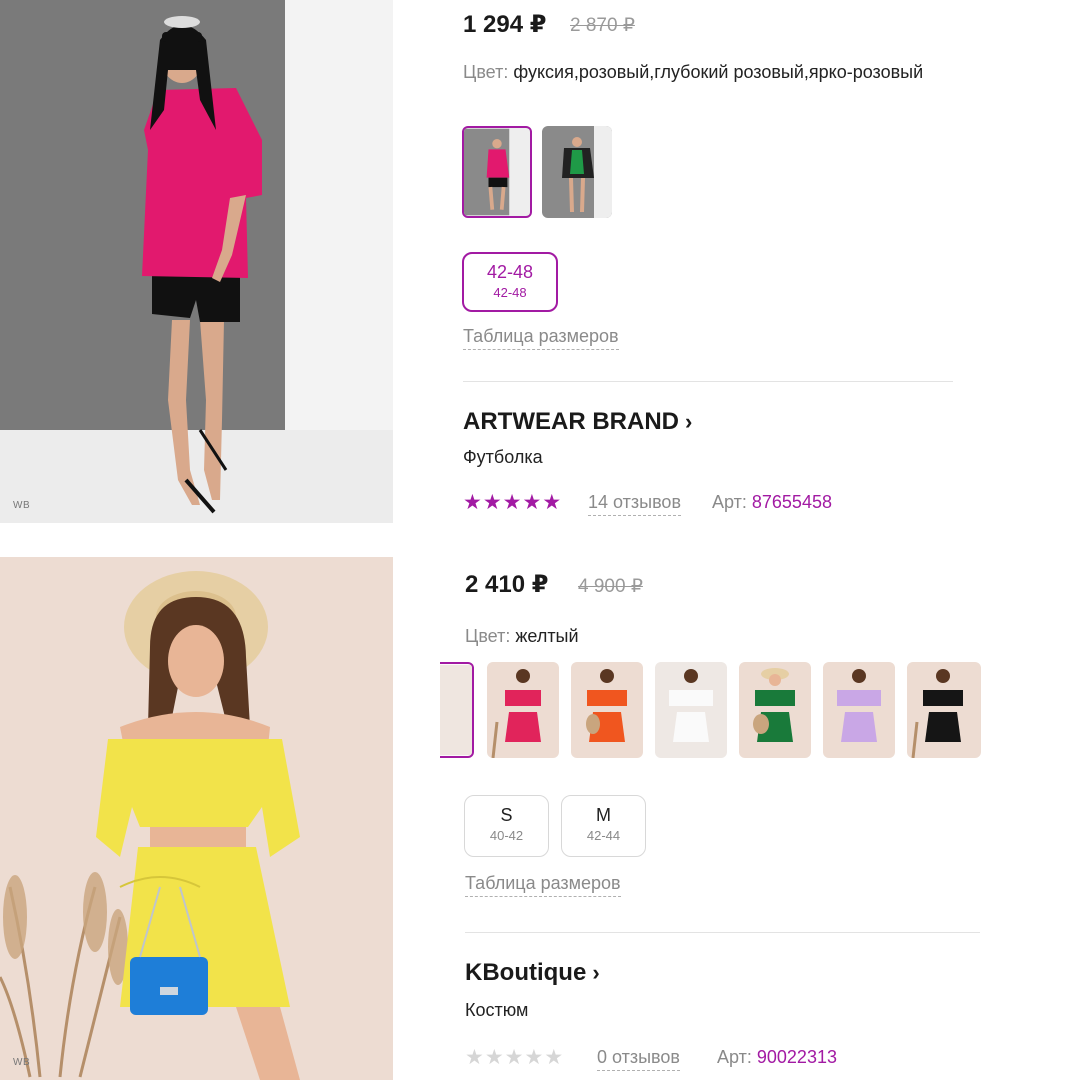 This screenshot has width=1080, height=1080. What do you see at coordinates (507, 584) in the screenshot?
I see `current-price: 2 410 ₽` at bounding box center [507, 584].